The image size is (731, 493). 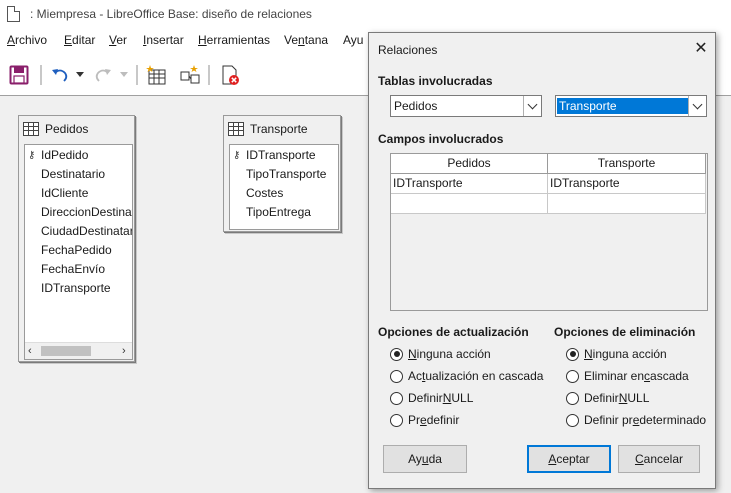 What do you see at coordinates (440, 354) in the screenshot?
I see `update-none-radio: Ninguna acción` at bounding box center [440, 354].